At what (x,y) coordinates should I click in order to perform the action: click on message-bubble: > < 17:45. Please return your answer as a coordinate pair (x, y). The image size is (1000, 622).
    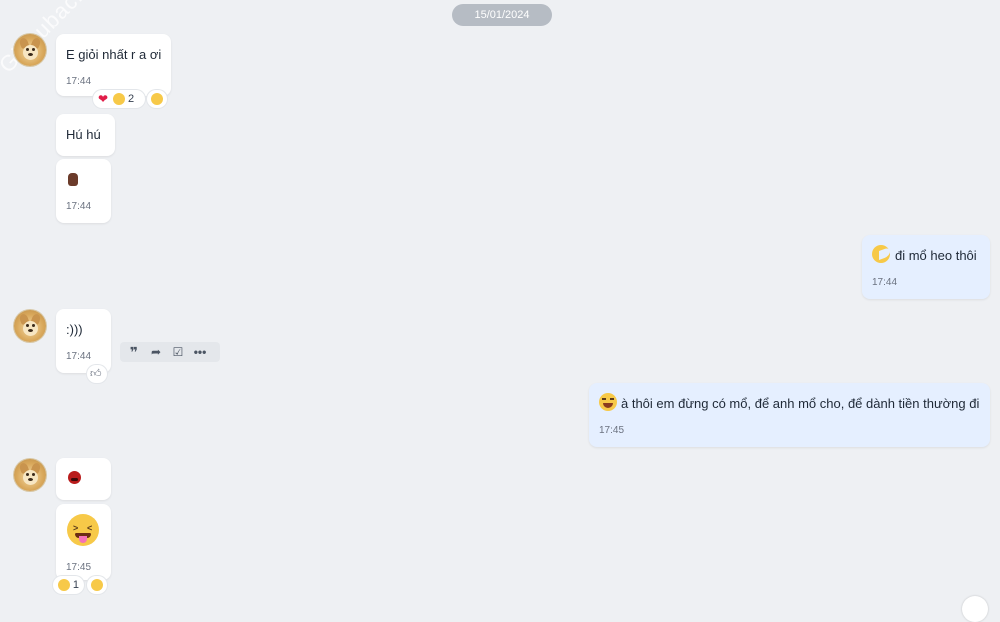
    Looking at the image, I should click on (83, 542).